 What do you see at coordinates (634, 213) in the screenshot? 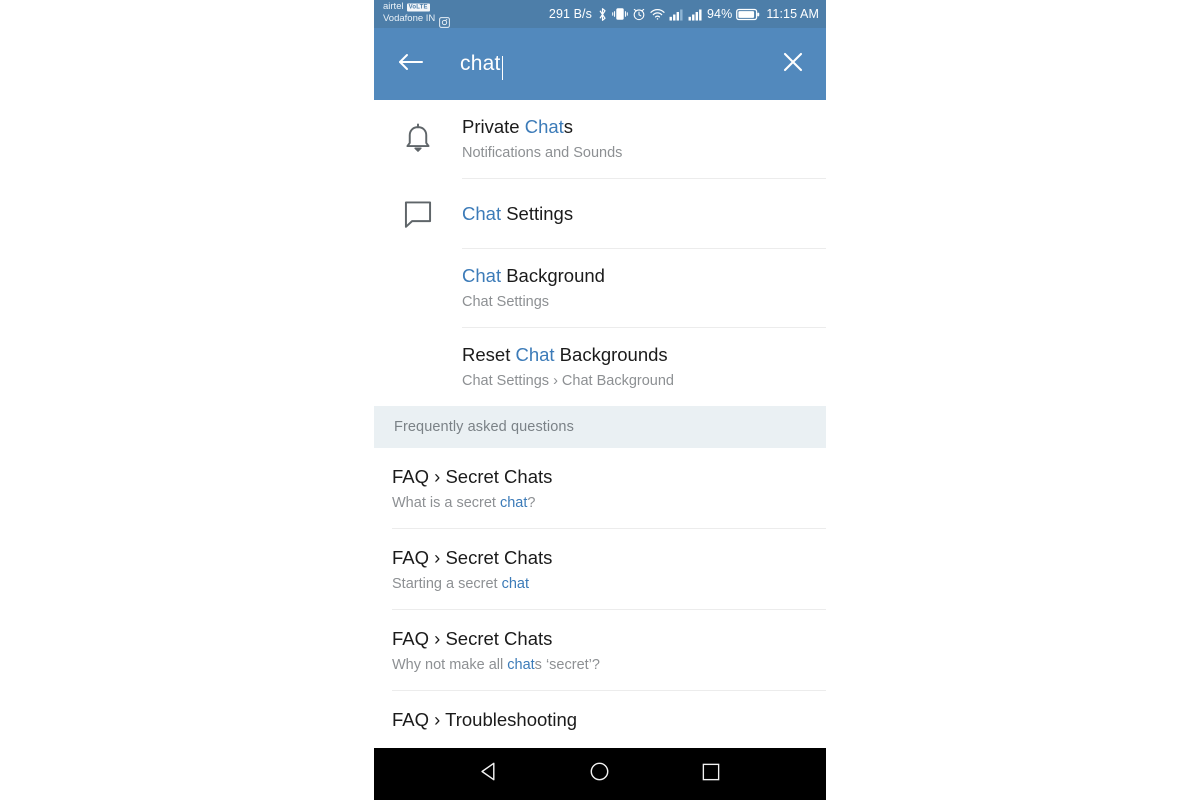
I see `result-title: Chat Settings` at bounding box center [634, 213].